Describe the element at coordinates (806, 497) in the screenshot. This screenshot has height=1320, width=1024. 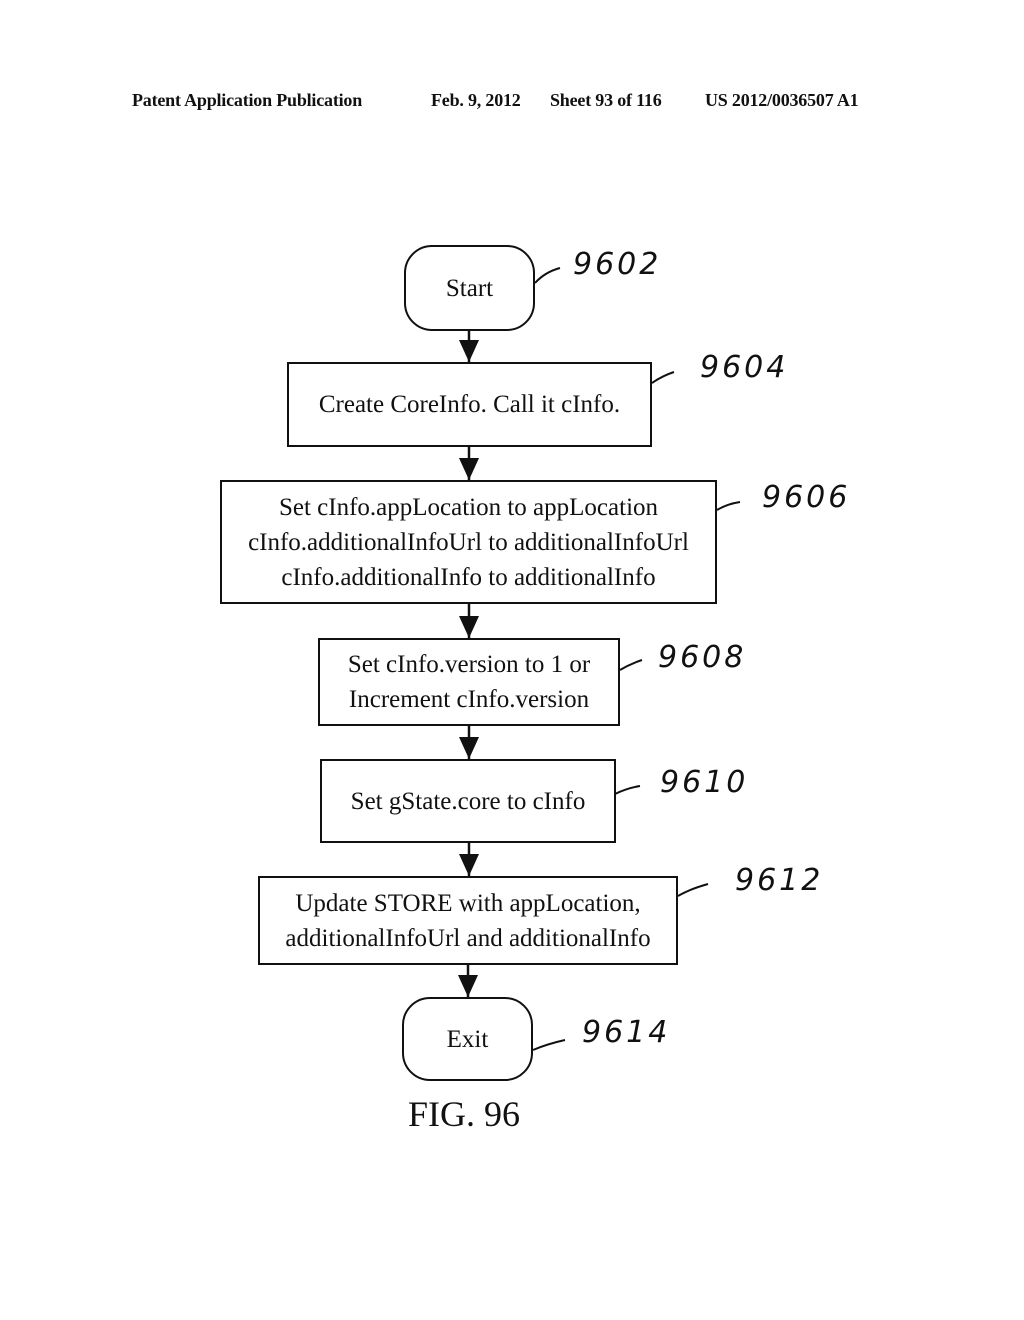
I see `ref-9606: 9606` at that location.